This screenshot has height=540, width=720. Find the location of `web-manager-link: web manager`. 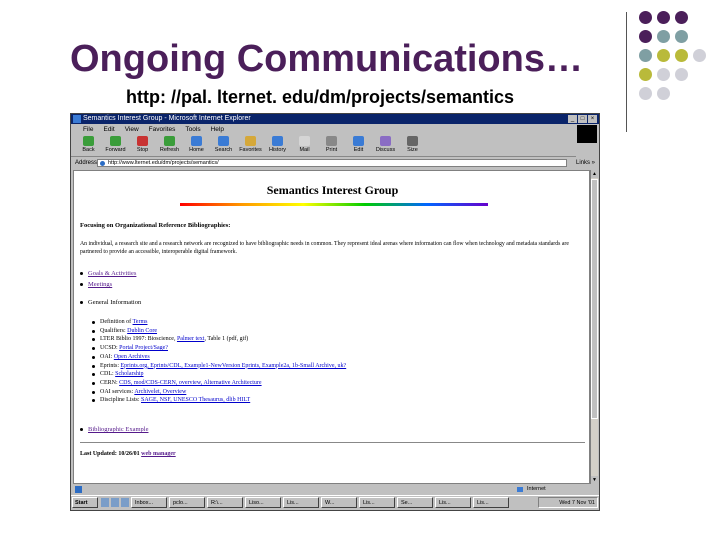

web-manager-link: web manager is located at coordinates (158, 454).